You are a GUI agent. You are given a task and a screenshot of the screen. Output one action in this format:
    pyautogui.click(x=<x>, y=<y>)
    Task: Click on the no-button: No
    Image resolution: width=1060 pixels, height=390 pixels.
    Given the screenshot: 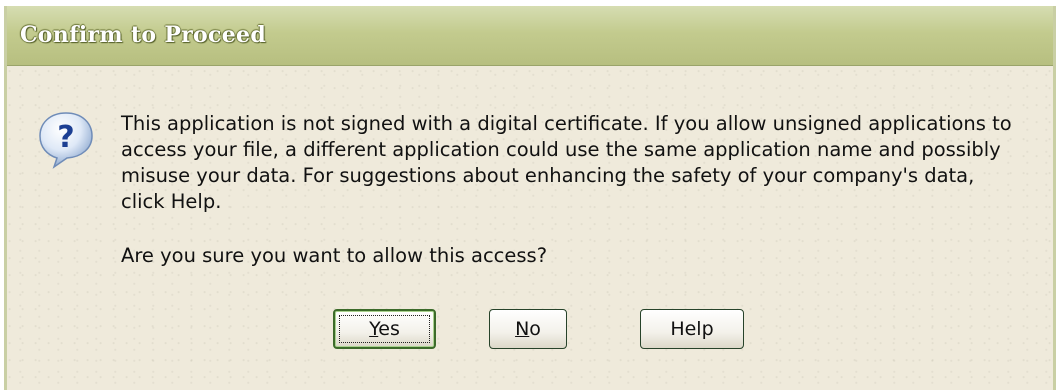 What is the action you would take?
    pyautogui.click(x=528, y=329)
    